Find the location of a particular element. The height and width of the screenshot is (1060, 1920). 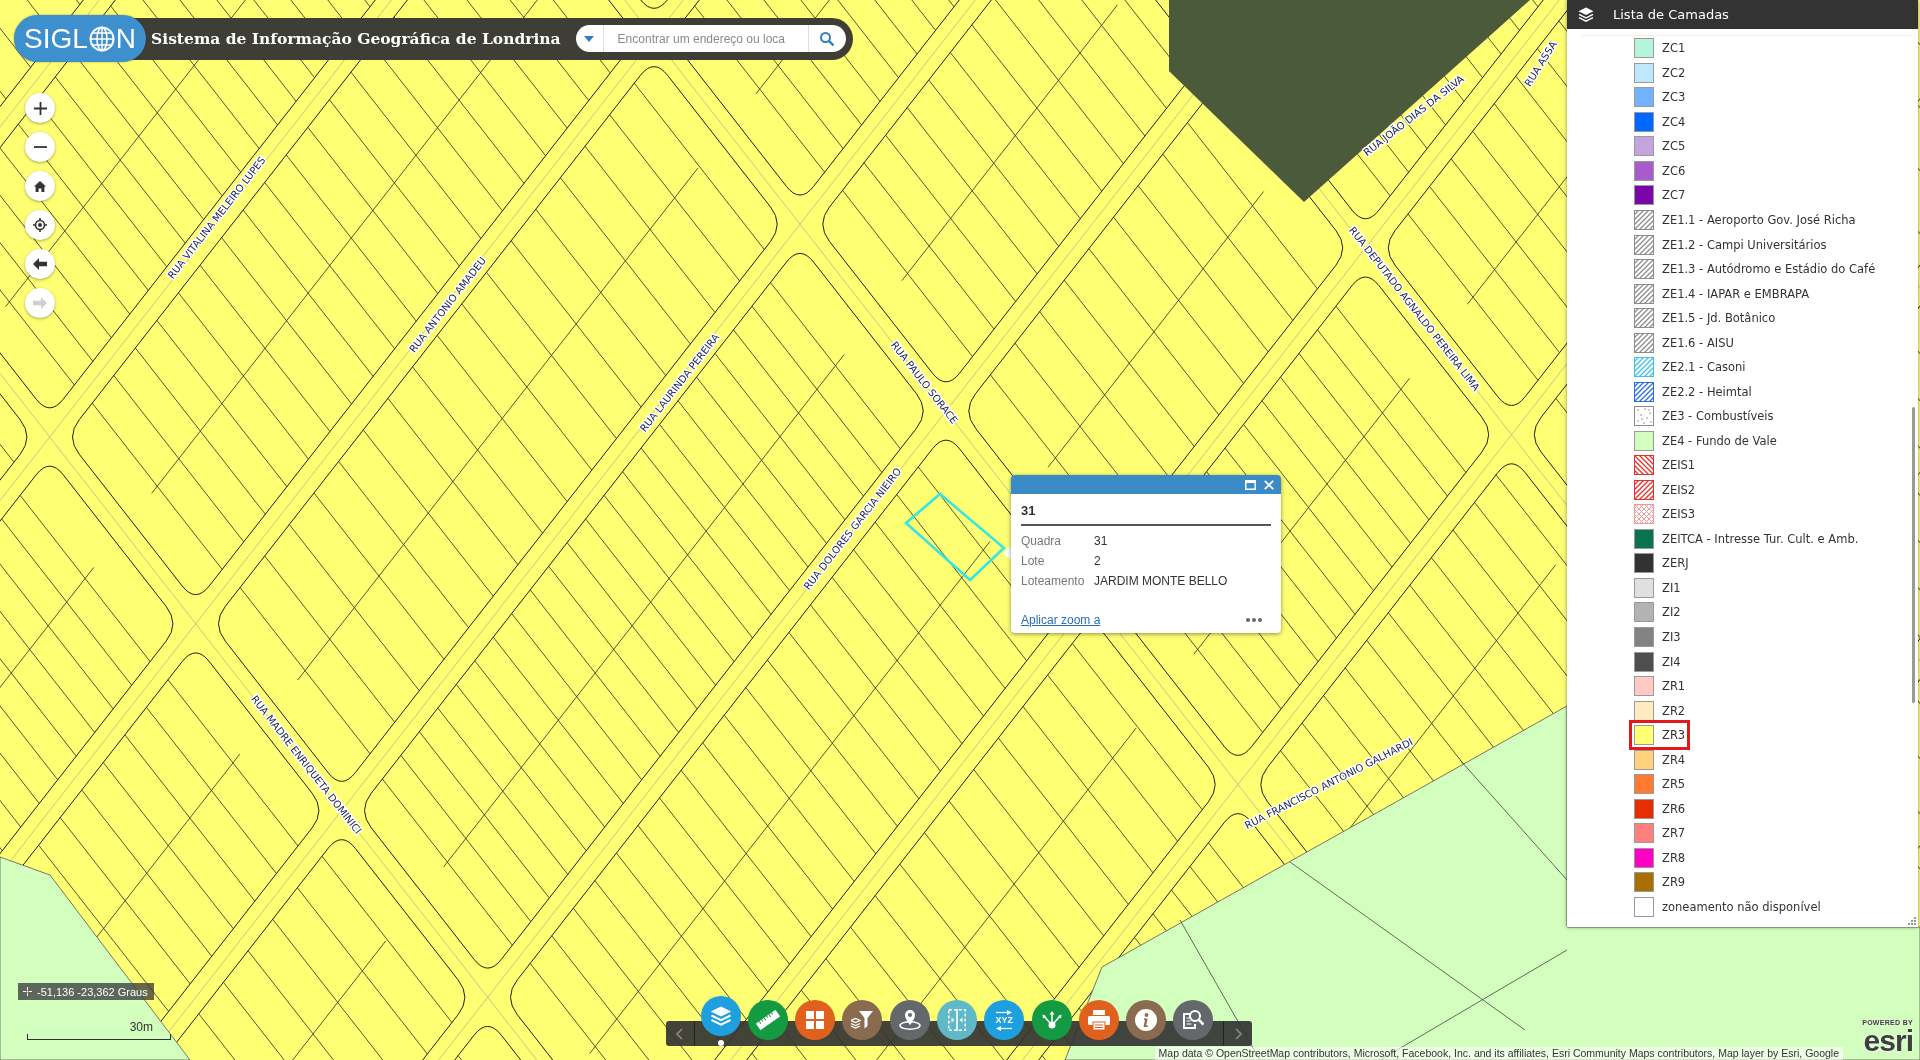

selected-indicator-icon is located at coordinates (720, 1043).